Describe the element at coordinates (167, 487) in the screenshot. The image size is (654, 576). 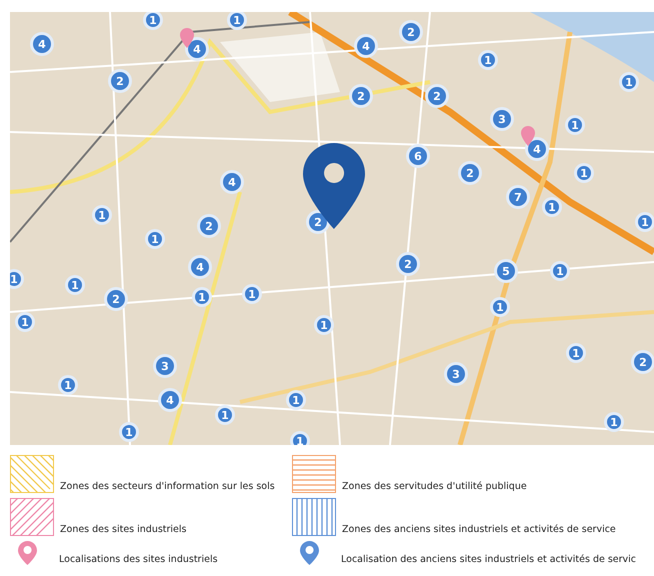
I see `legend-label: Zones des secteurs d'information sur les sols` at that location.